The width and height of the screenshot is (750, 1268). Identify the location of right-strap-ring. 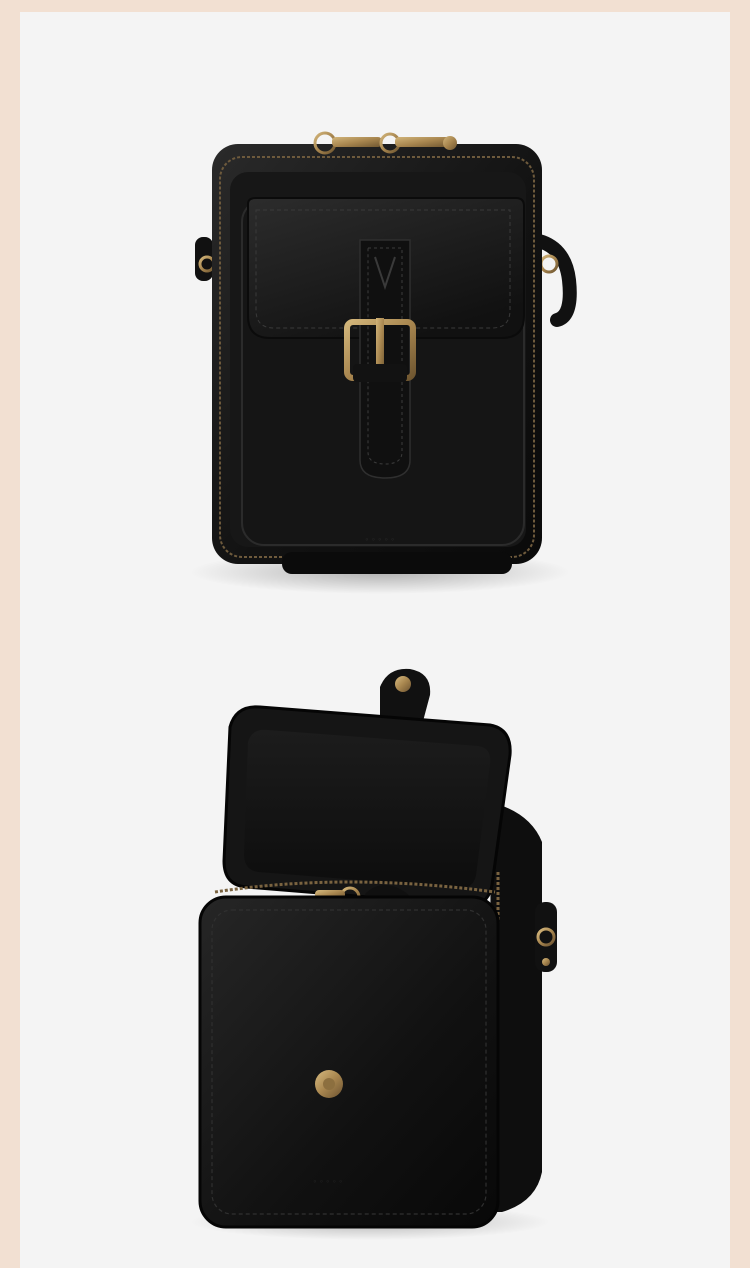
(546, 937).